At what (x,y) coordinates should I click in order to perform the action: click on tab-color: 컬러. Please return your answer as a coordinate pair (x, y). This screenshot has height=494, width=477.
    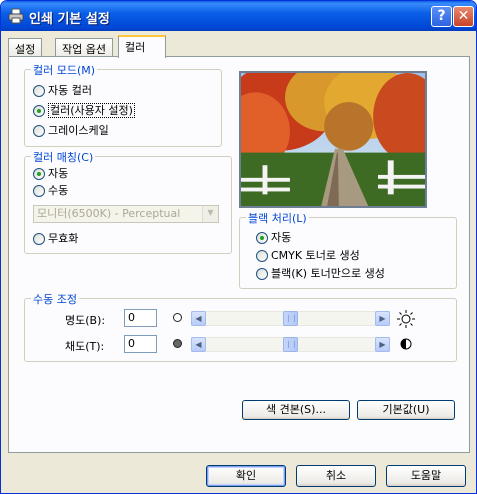
    Looking at the image, I should click on (142, 46).